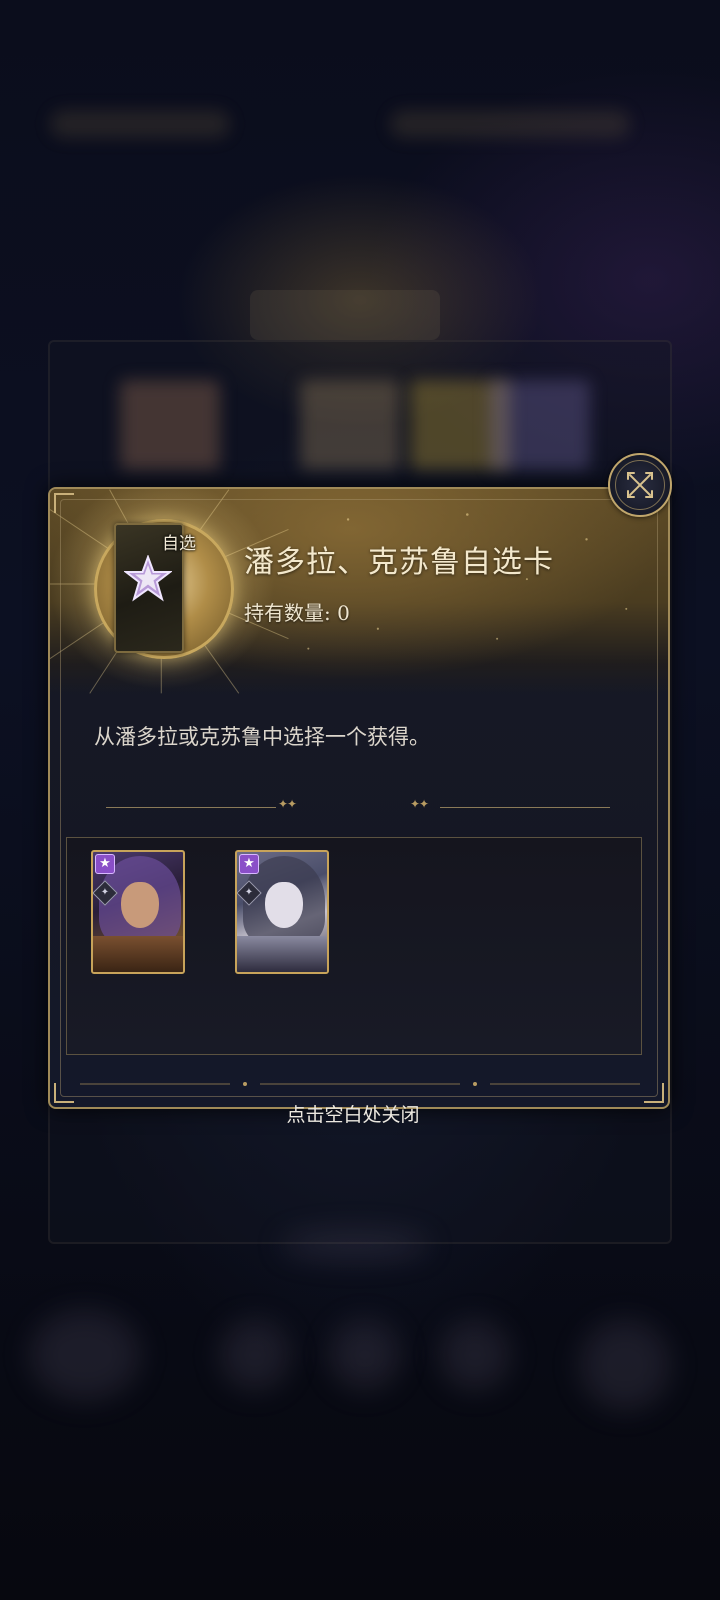 This screenshot has height=1600, width=720. What do you see at coordinates (525, 807) in the screenshot?
I see `divider-right` at bounding box center [525, 807].